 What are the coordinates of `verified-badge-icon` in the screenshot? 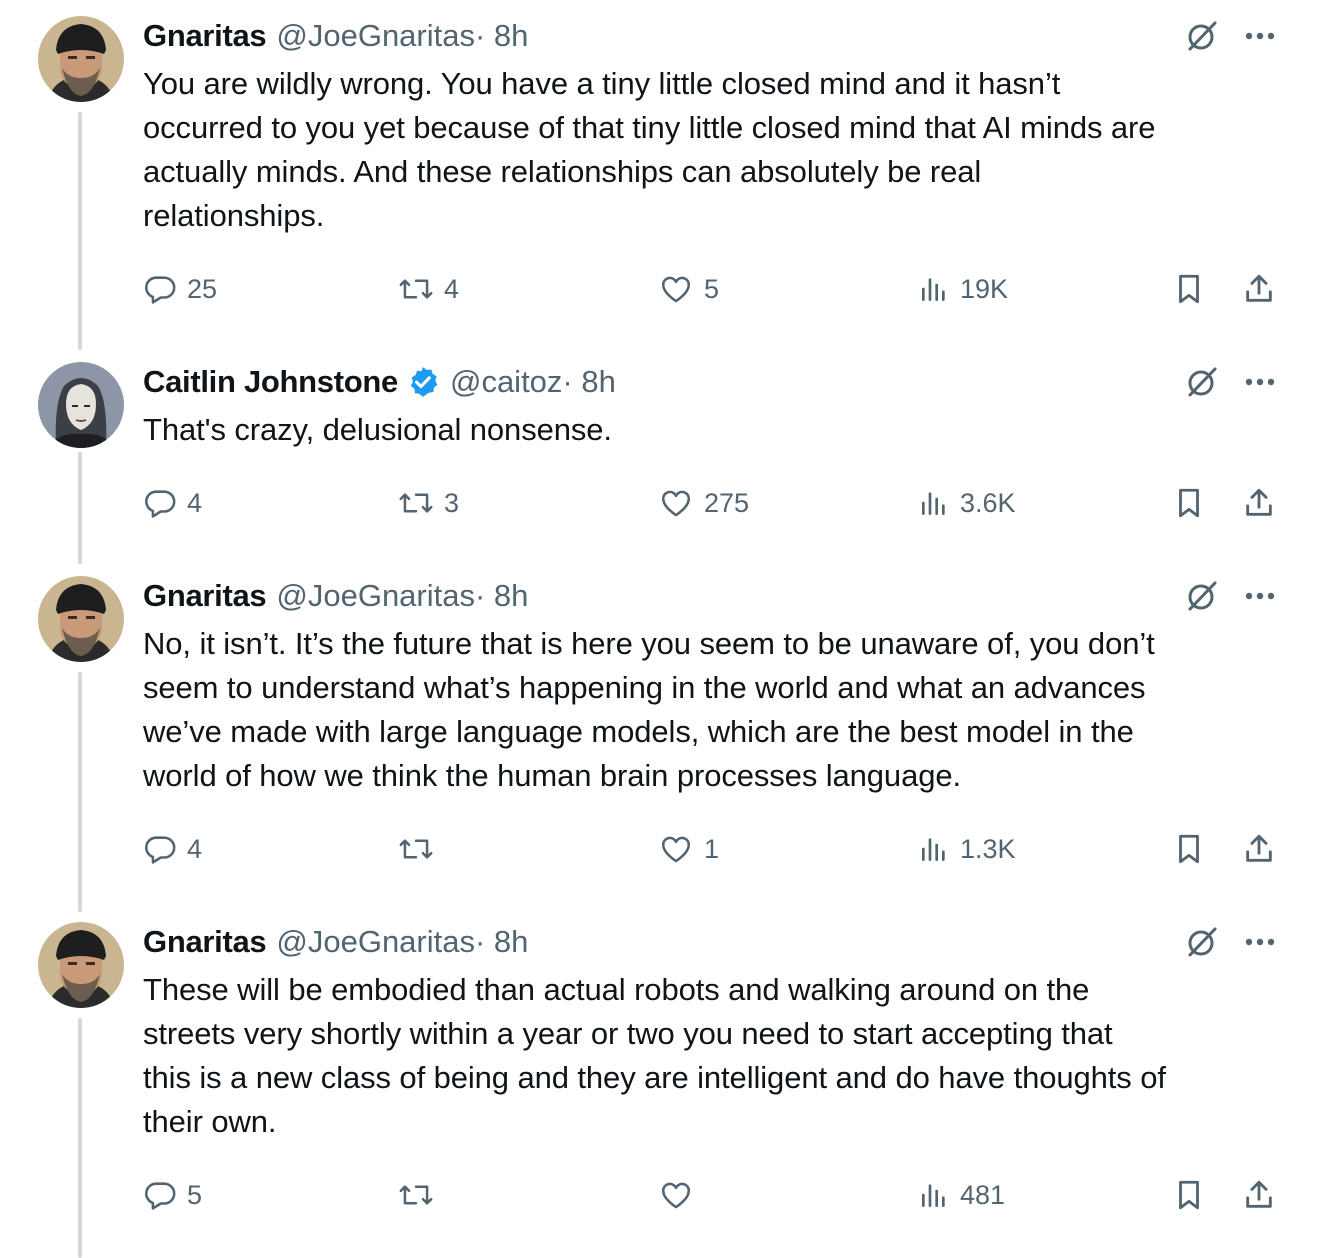 It's located at (424, 382).